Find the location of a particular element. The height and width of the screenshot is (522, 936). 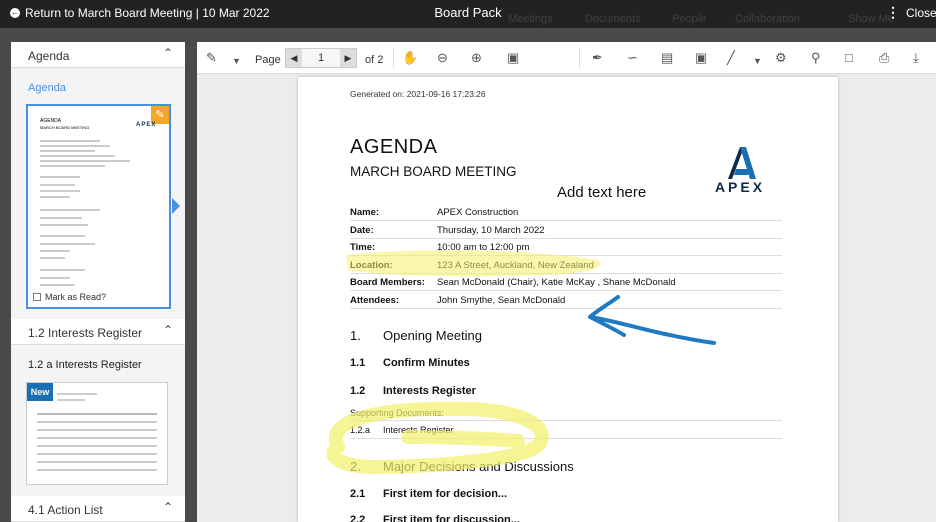

download-icon: ⤓ is located at coordinates (916, 58).